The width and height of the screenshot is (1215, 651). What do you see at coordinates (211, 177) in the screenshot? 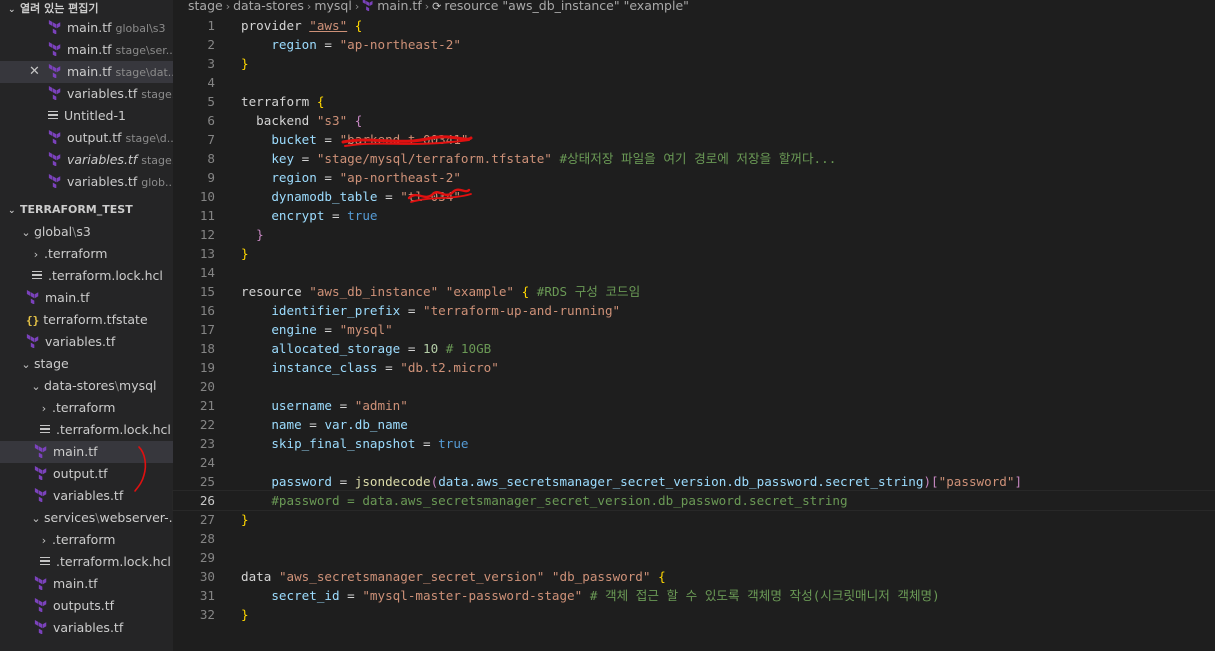
I see `line-number: 9` at bounding box center [211, 177].